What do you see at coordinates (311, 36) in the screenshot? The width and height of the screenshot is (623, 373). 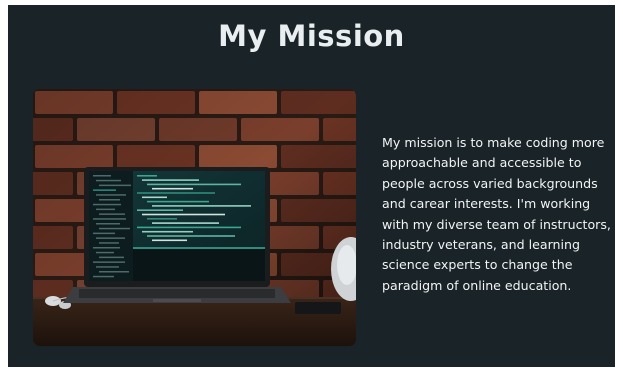 I see `section-title: My Mission` at bounding box center [311, 36].